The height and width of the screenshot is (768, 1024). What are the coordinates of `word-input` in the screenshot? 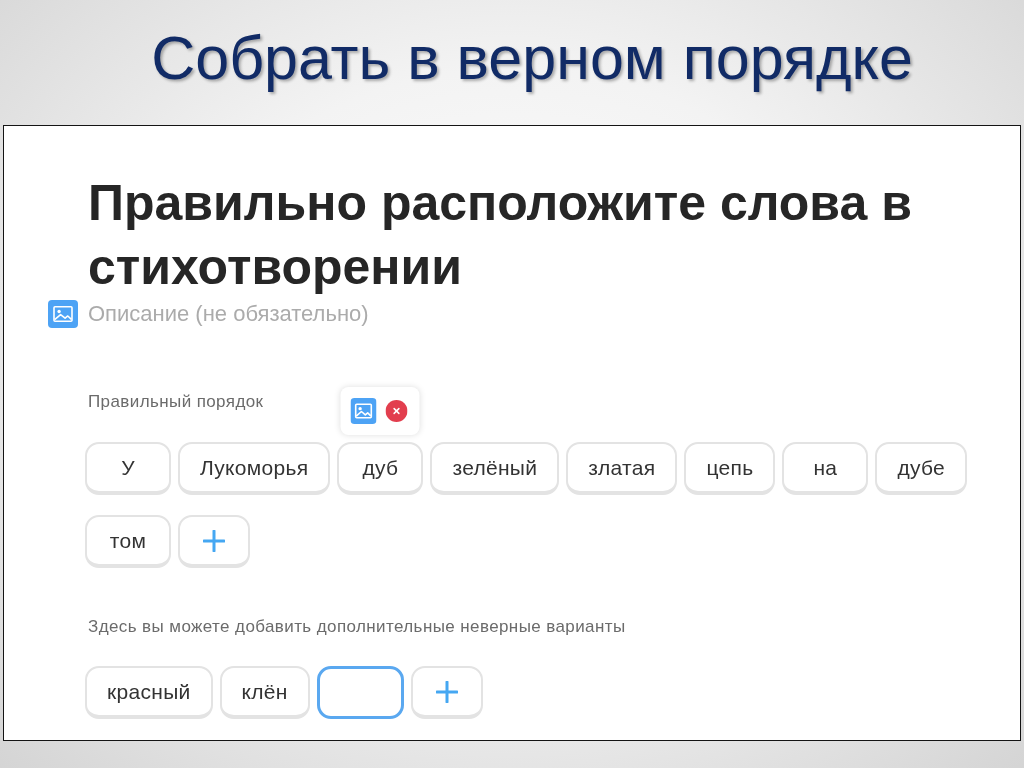 It's located at (360, 692).